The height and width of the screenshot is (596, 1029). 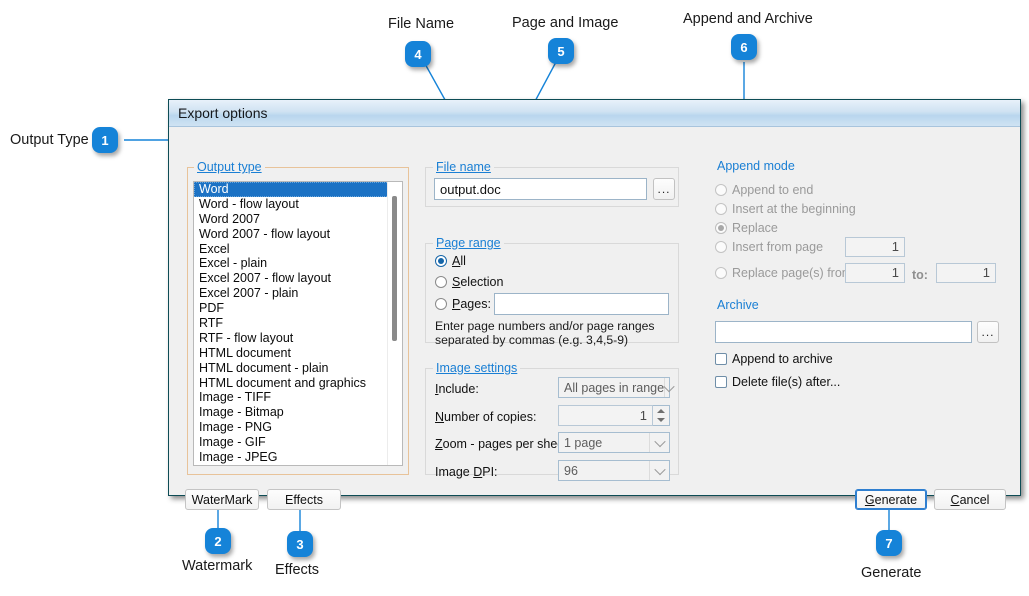 I want to click on append-to-archive-checkbox-row: Append to archive, so click(x=774, y=359).